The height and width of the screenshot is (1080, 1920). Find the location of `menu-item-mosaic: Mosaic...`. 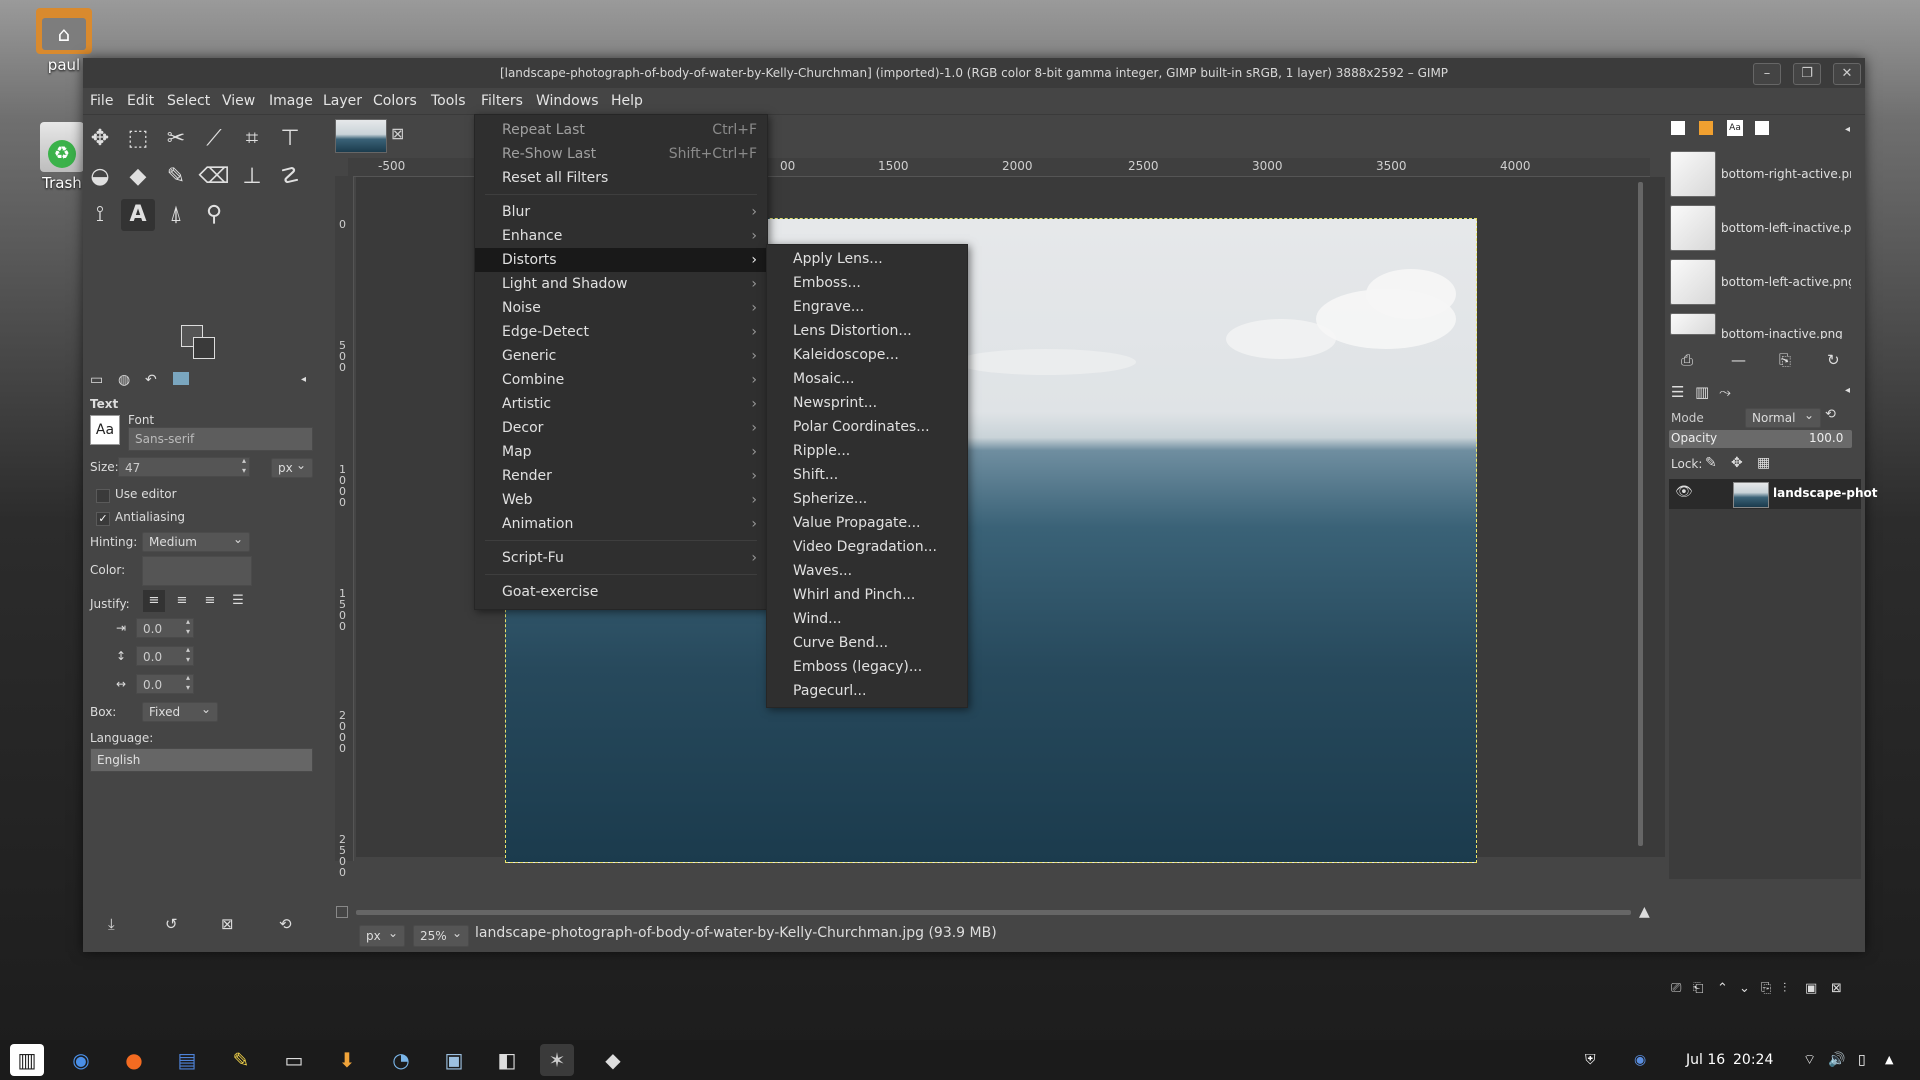

menu-item-mosaic: Mosaic... is located at coordinates (867, 379).